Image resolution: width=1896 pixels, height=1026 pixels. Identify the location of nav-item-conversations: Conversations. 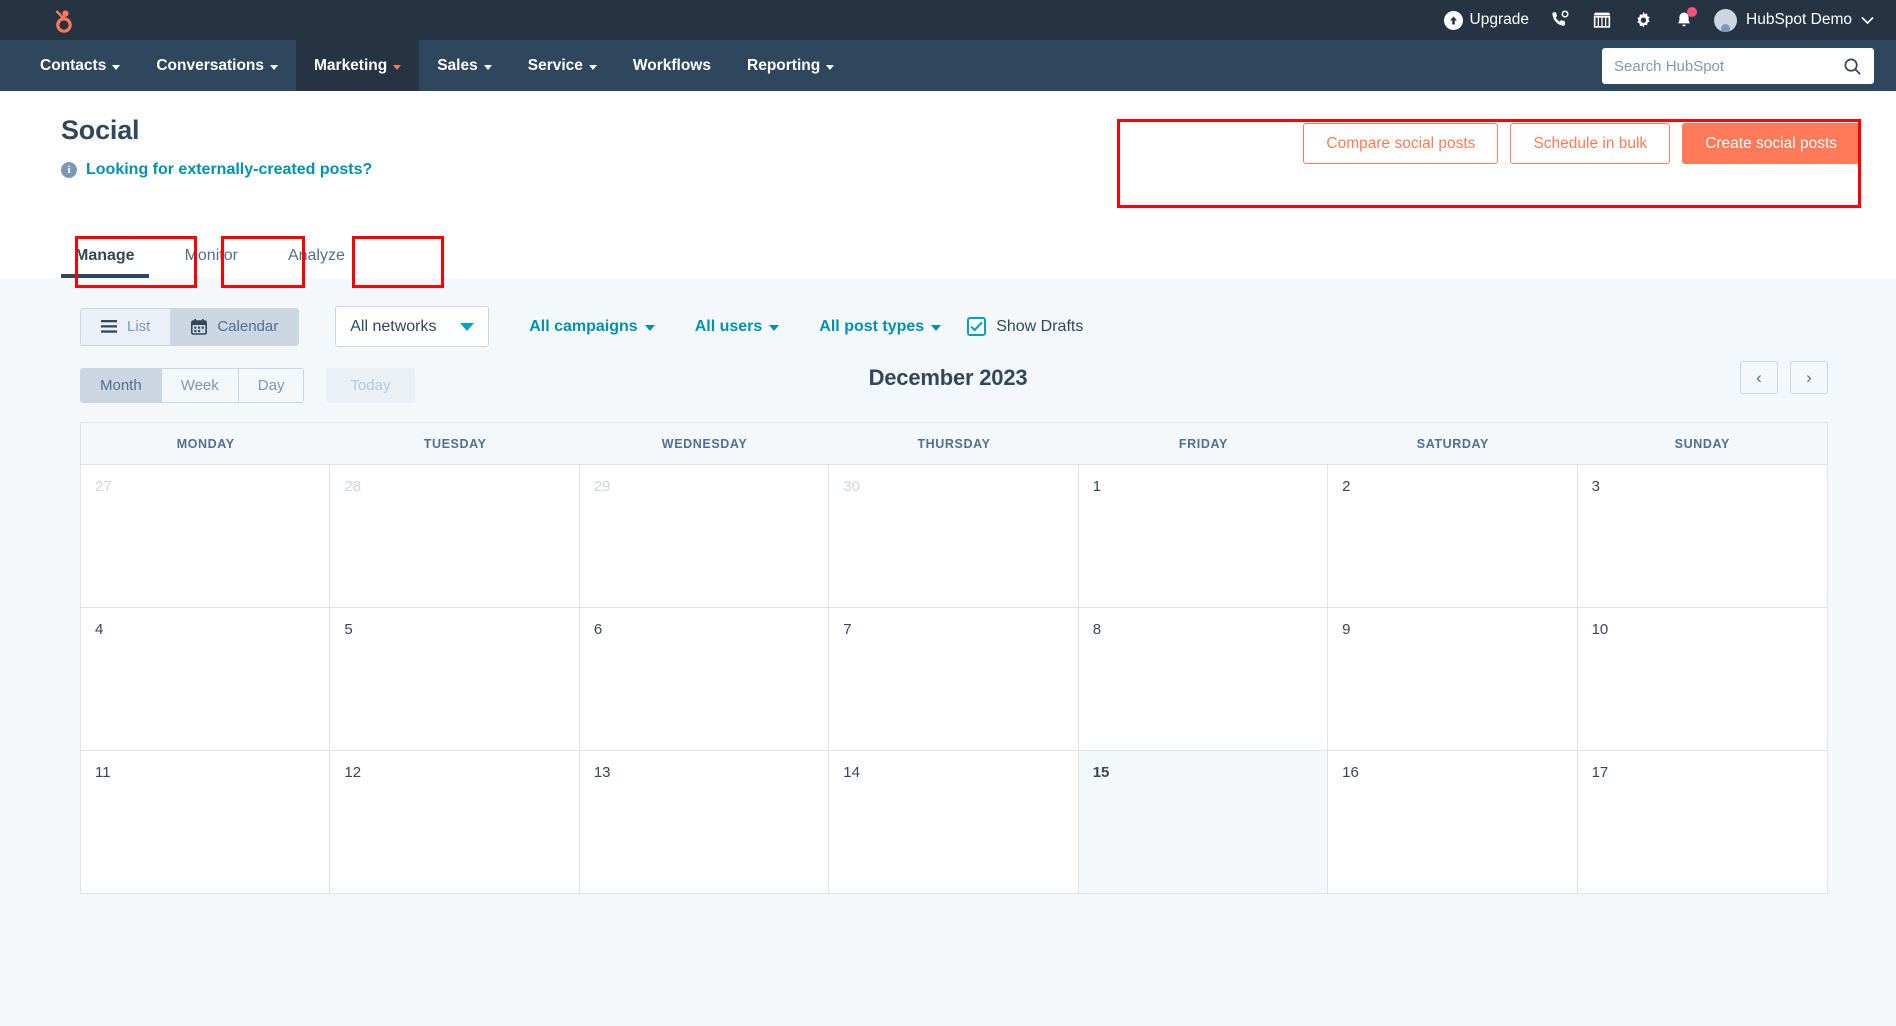
(217, 65).